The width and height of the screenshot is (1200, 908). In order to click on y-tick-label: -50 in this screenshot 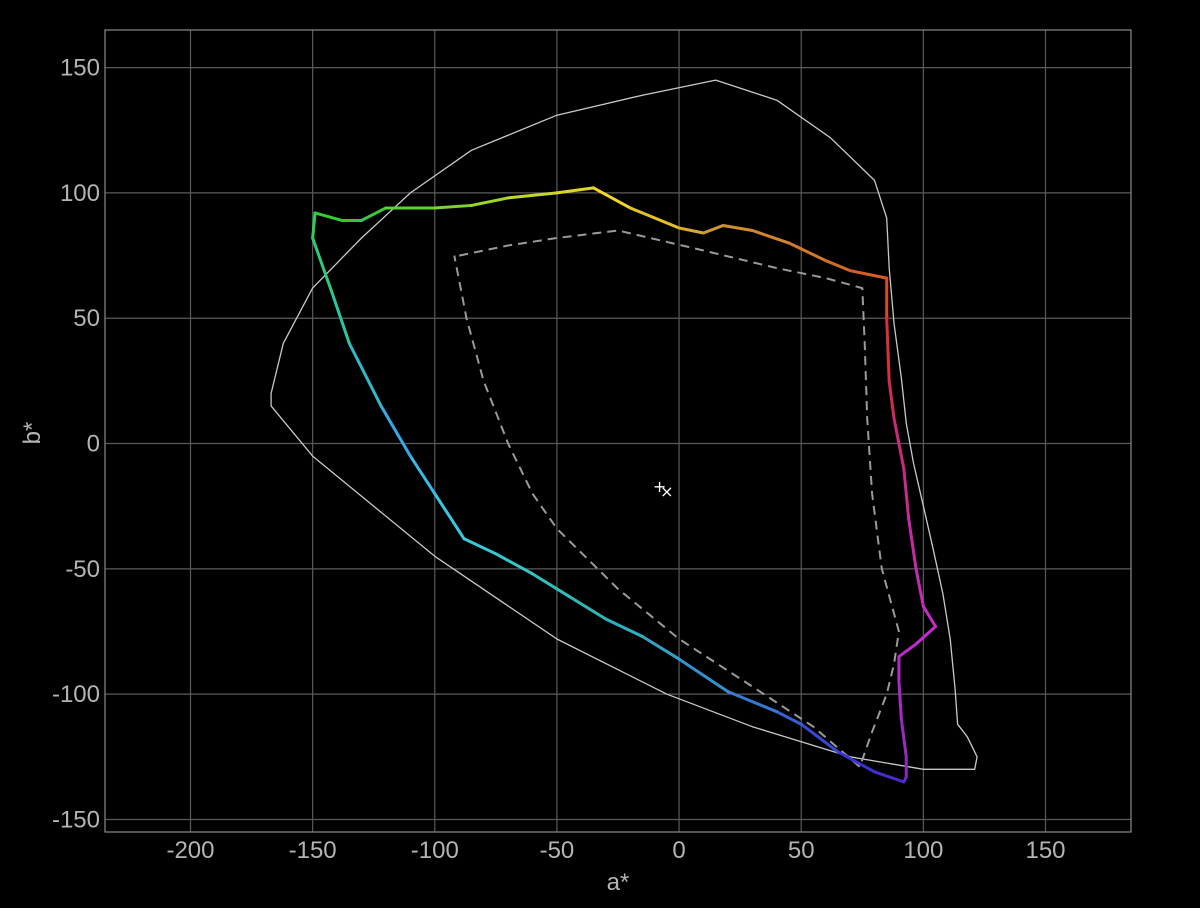, I will do `click(82, 569)`.